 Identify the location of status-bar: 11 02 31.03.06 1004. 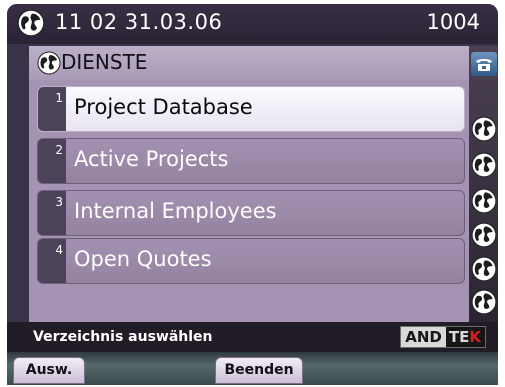
(252, 24).